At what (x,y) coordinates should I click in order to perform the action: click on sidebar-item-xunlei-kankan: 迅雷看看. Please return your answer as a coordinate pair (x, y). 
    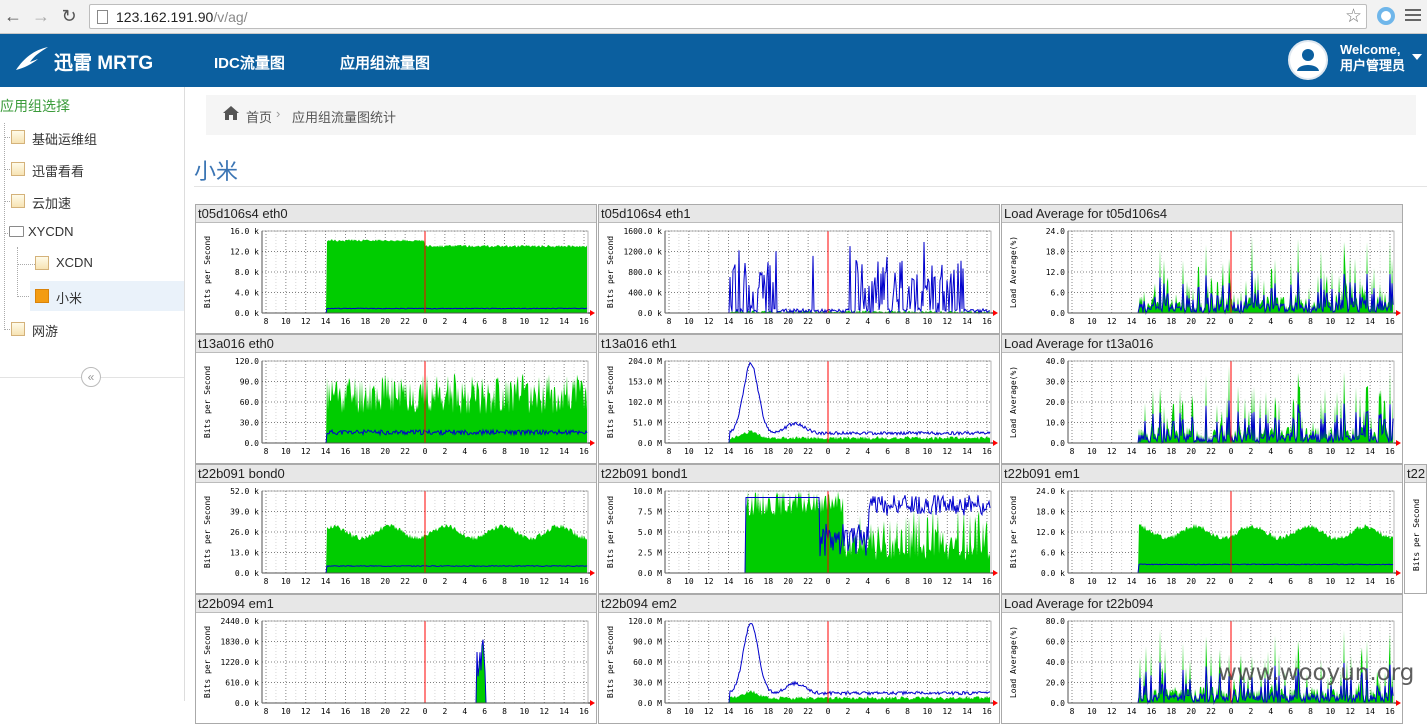
    Looking at the image, I should click on (92, 169).